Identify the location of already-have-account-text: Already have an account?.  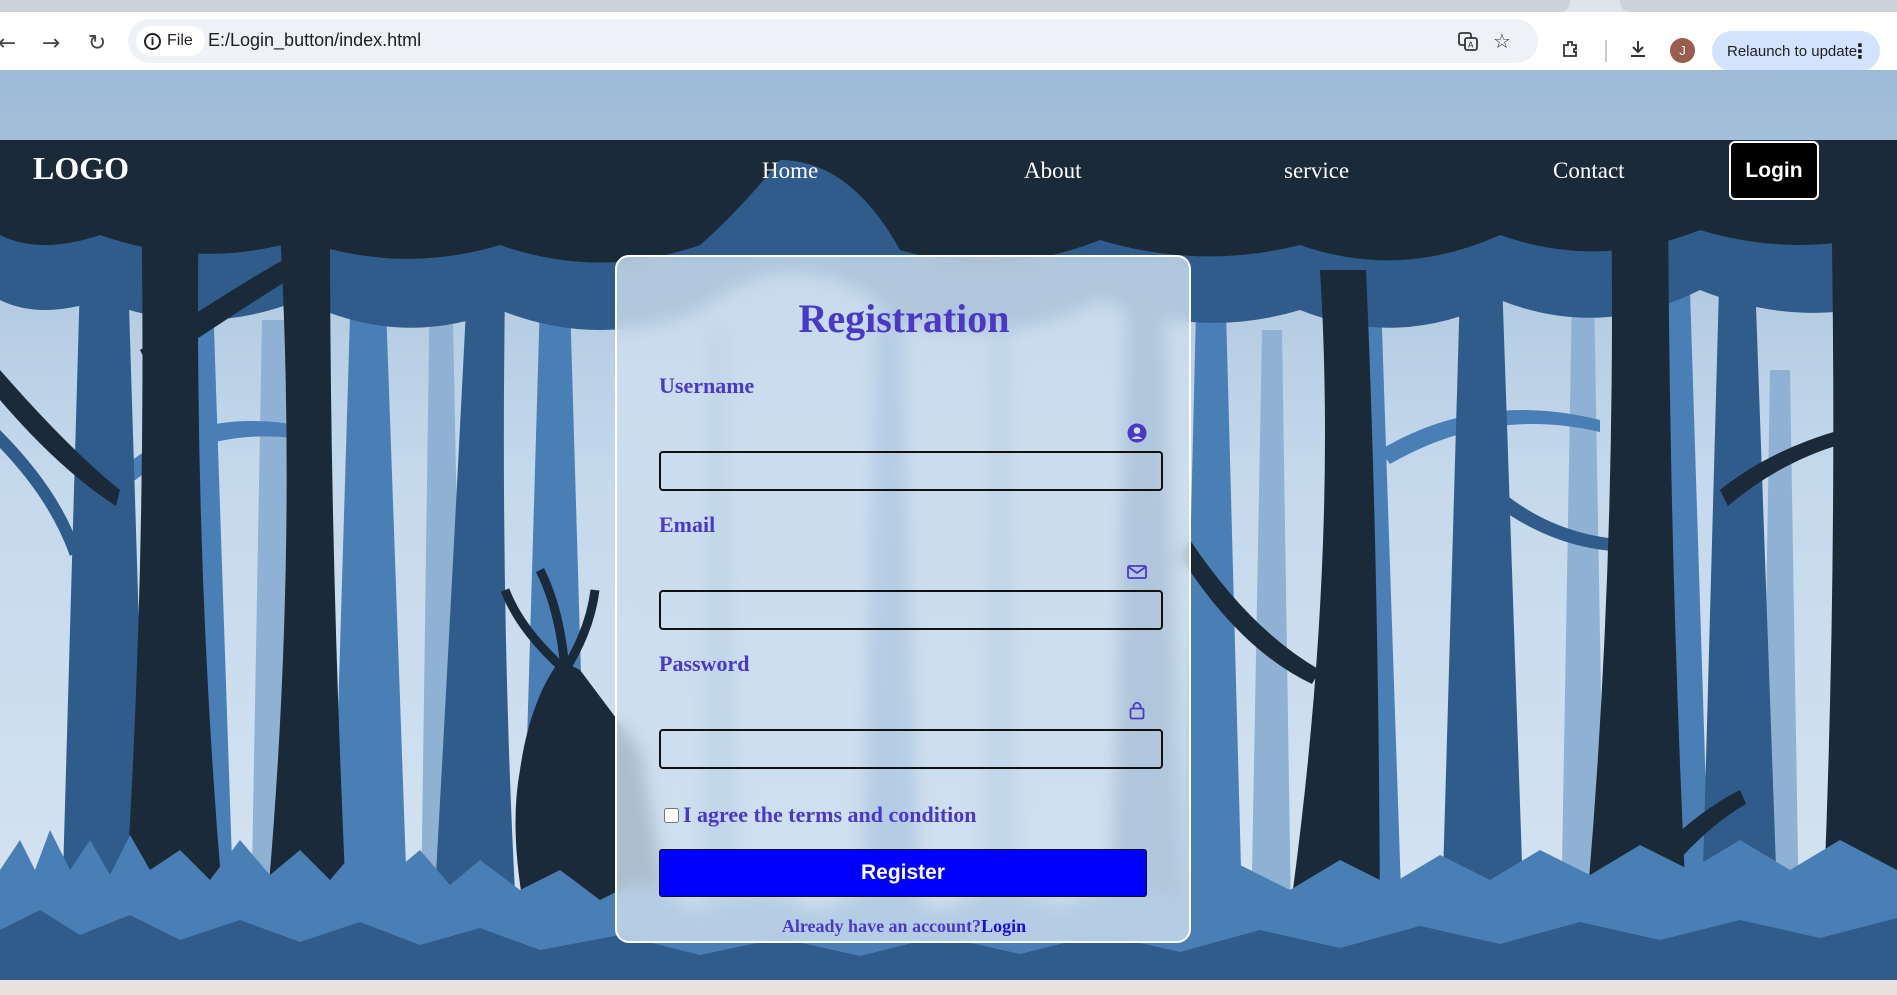
(881, 926).